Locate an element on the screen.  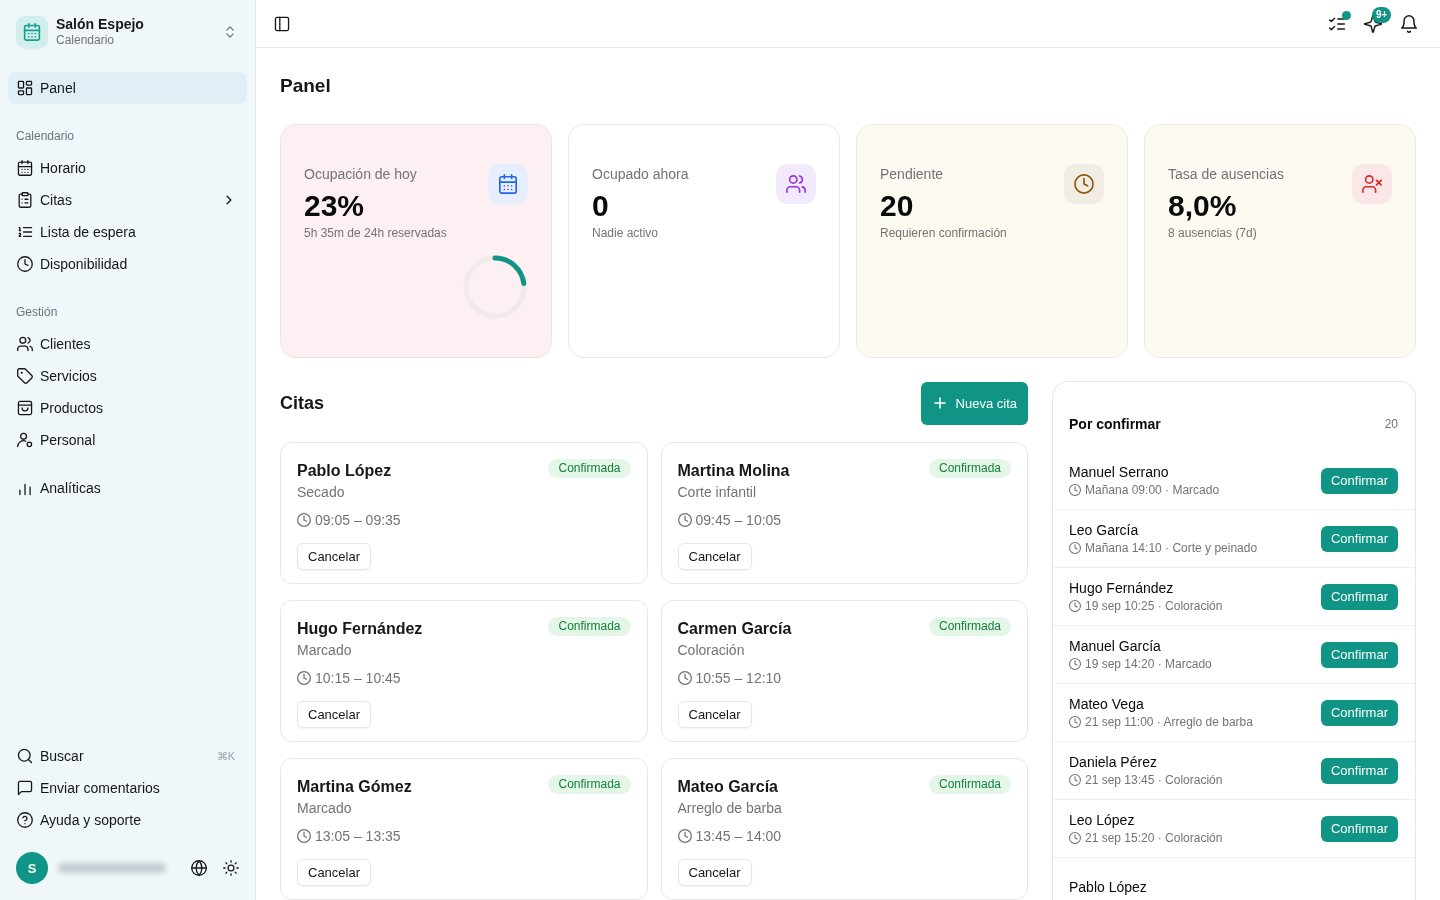
stat-detail: 5h 35m de 24h reservadas is located at coordinates (375, 233).